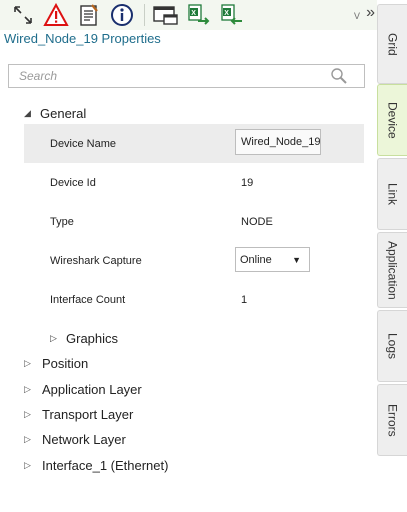  What do you see at coordinates (105, 465) in the screenshot?
I see `tree-node-label: Interface_1 (Ethernet)` at bounding box center [105, 465].